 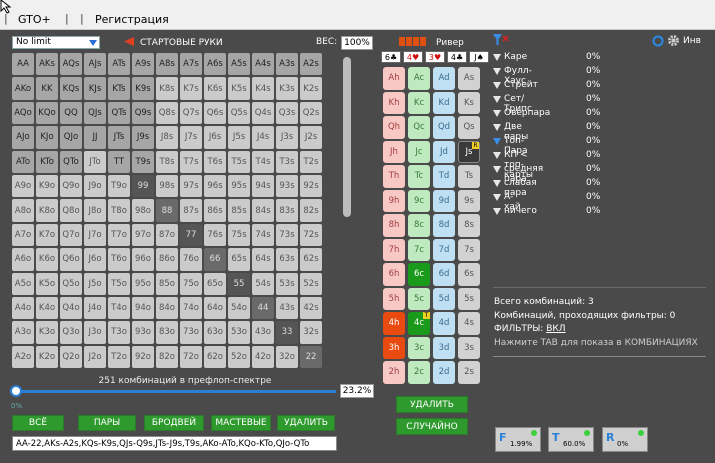 I want to click on deck-card-9d: 9d, so click(x=444, y=200).